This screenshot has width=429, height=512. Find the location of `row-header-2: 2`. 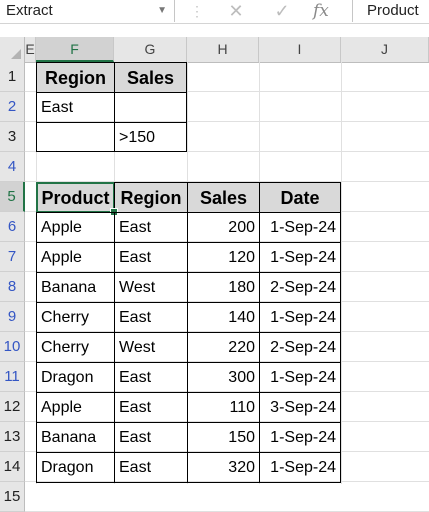

row-header-2: 2 is located at coordinates (12, 107).